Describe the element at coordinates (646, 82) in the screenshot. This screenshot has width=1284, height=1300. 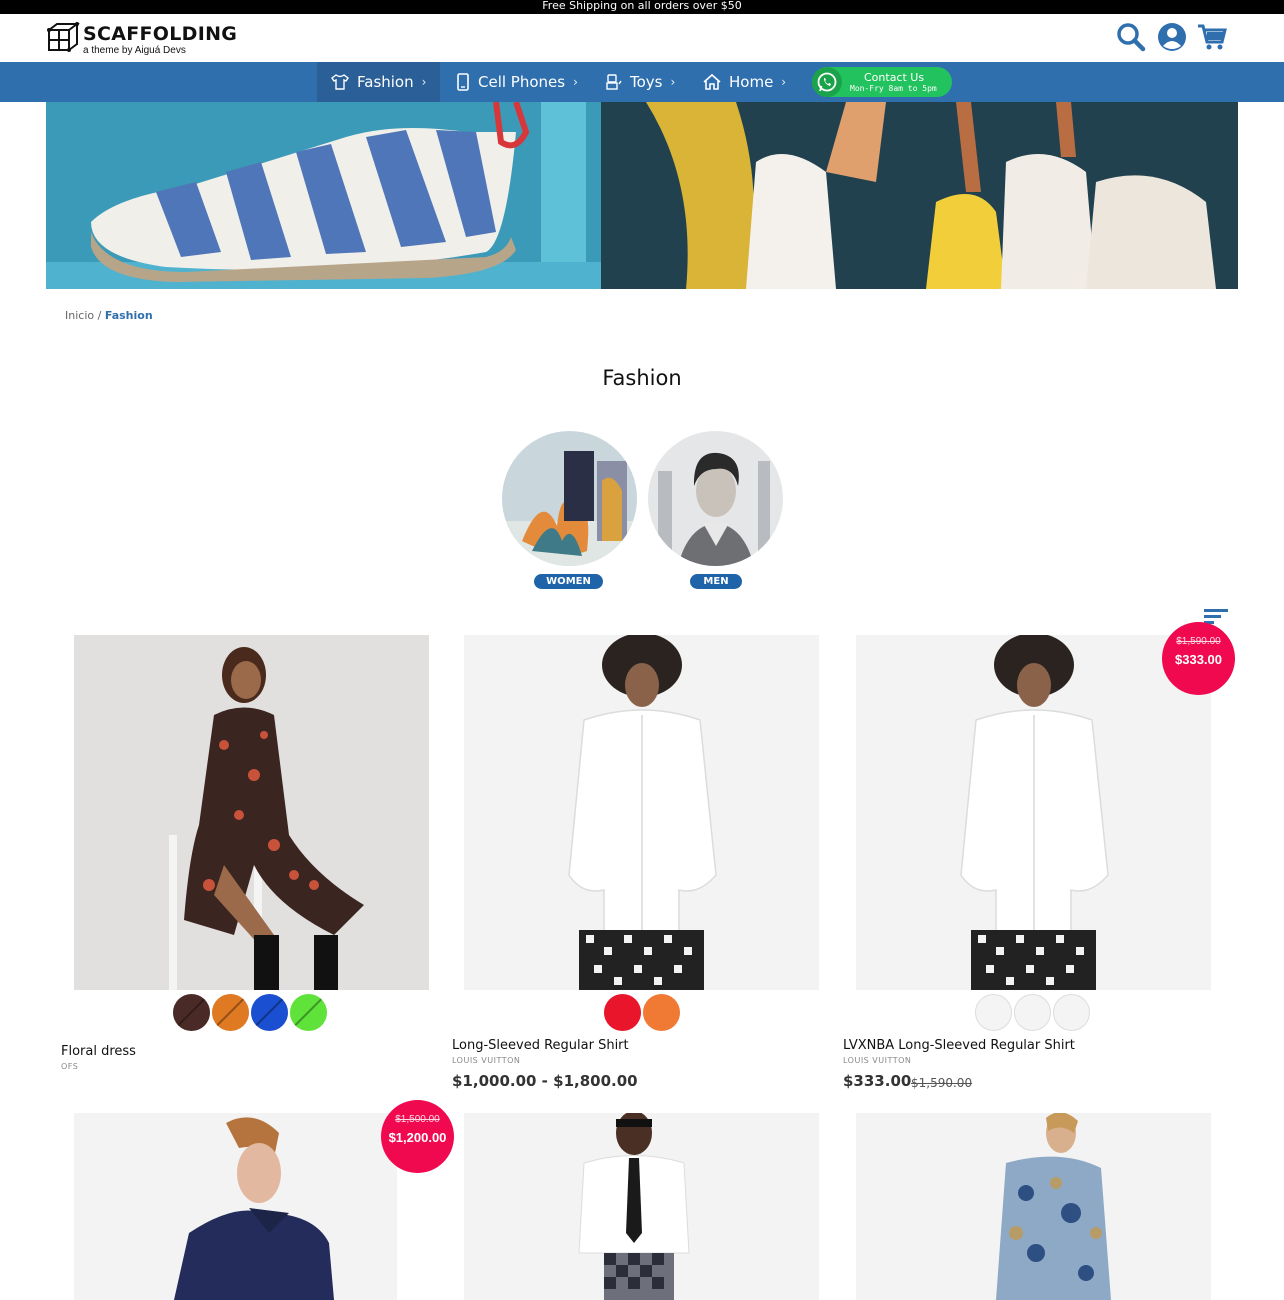
I see `nav-label: Toys` at that location.